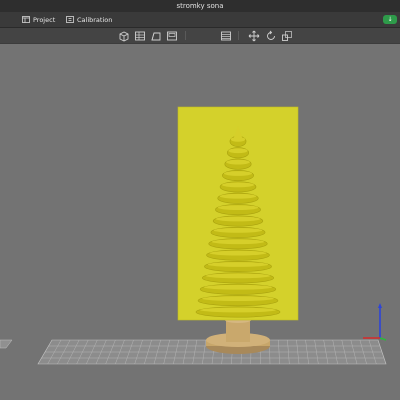 This screenshot has height=400, width=400. What do you see at coordinates (286, 35) in the screenshot?
I see `scale-icon` at bounding box center [286, 35].